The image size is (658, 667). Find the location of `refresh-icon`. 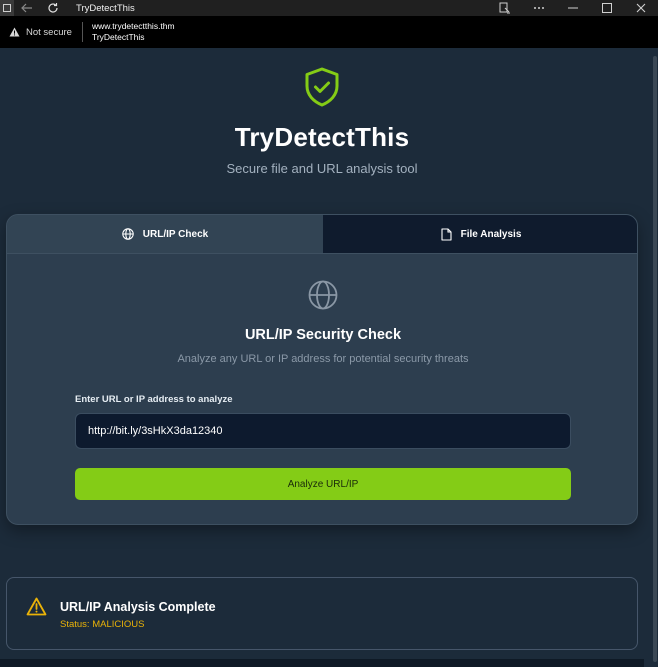

refresh-icon is located at coordinates (53, 8).